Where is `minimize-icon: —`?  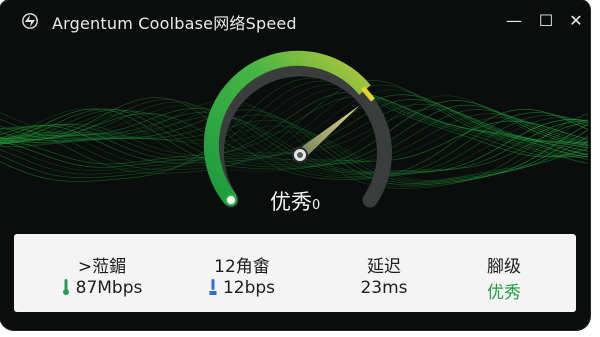 minimize-icon: — is located at coordinates (514, 20).